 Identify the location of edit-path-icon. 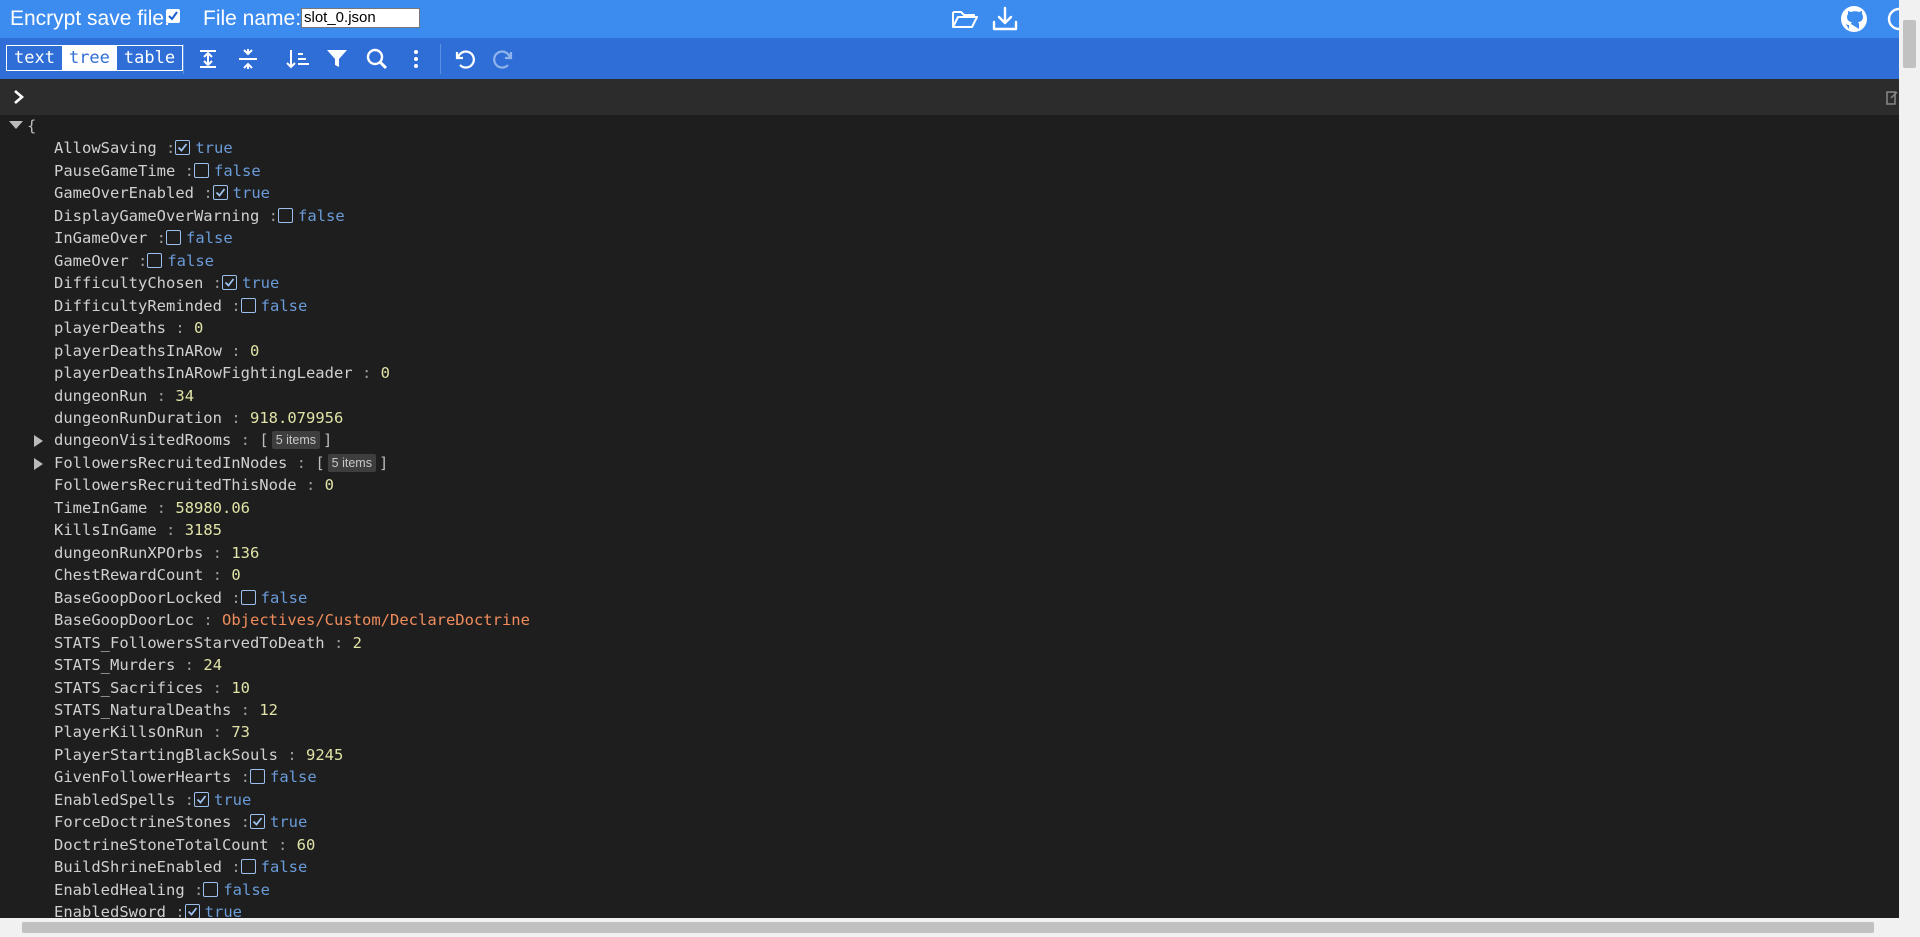
(1892, 99).